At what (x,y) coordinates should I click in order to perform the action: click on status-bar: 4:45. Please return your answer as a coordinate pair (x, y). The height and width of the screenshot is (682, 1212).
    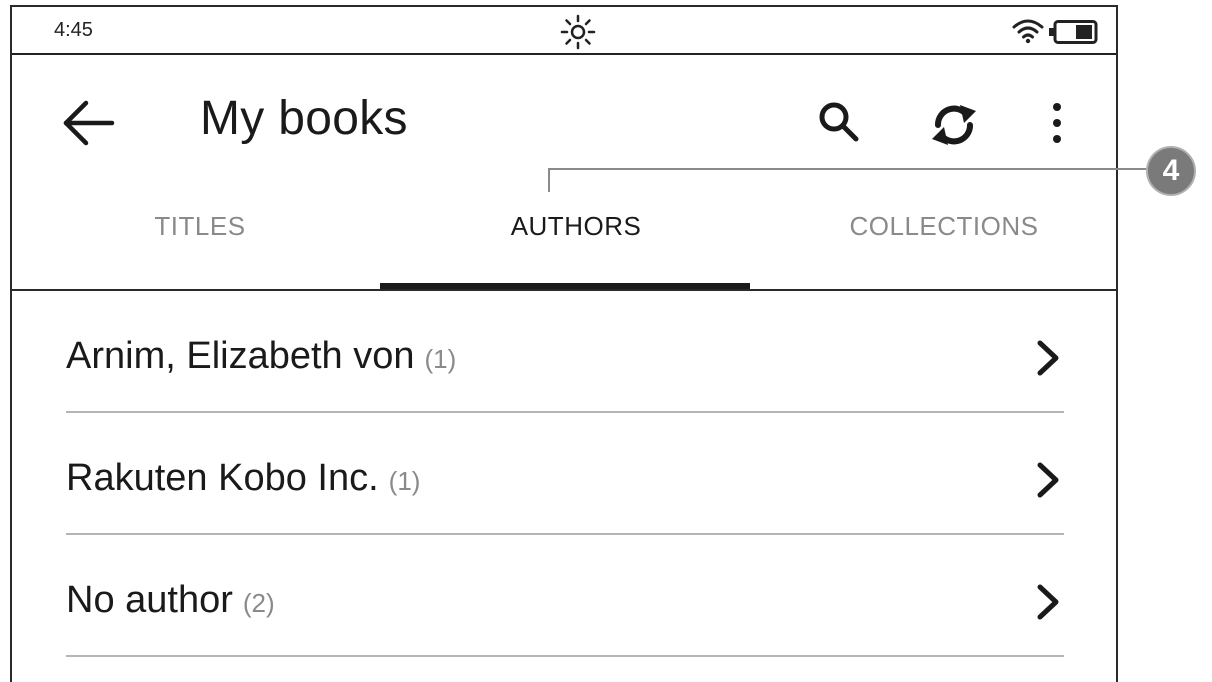
    Looking at the image, I should click on (564, 31).